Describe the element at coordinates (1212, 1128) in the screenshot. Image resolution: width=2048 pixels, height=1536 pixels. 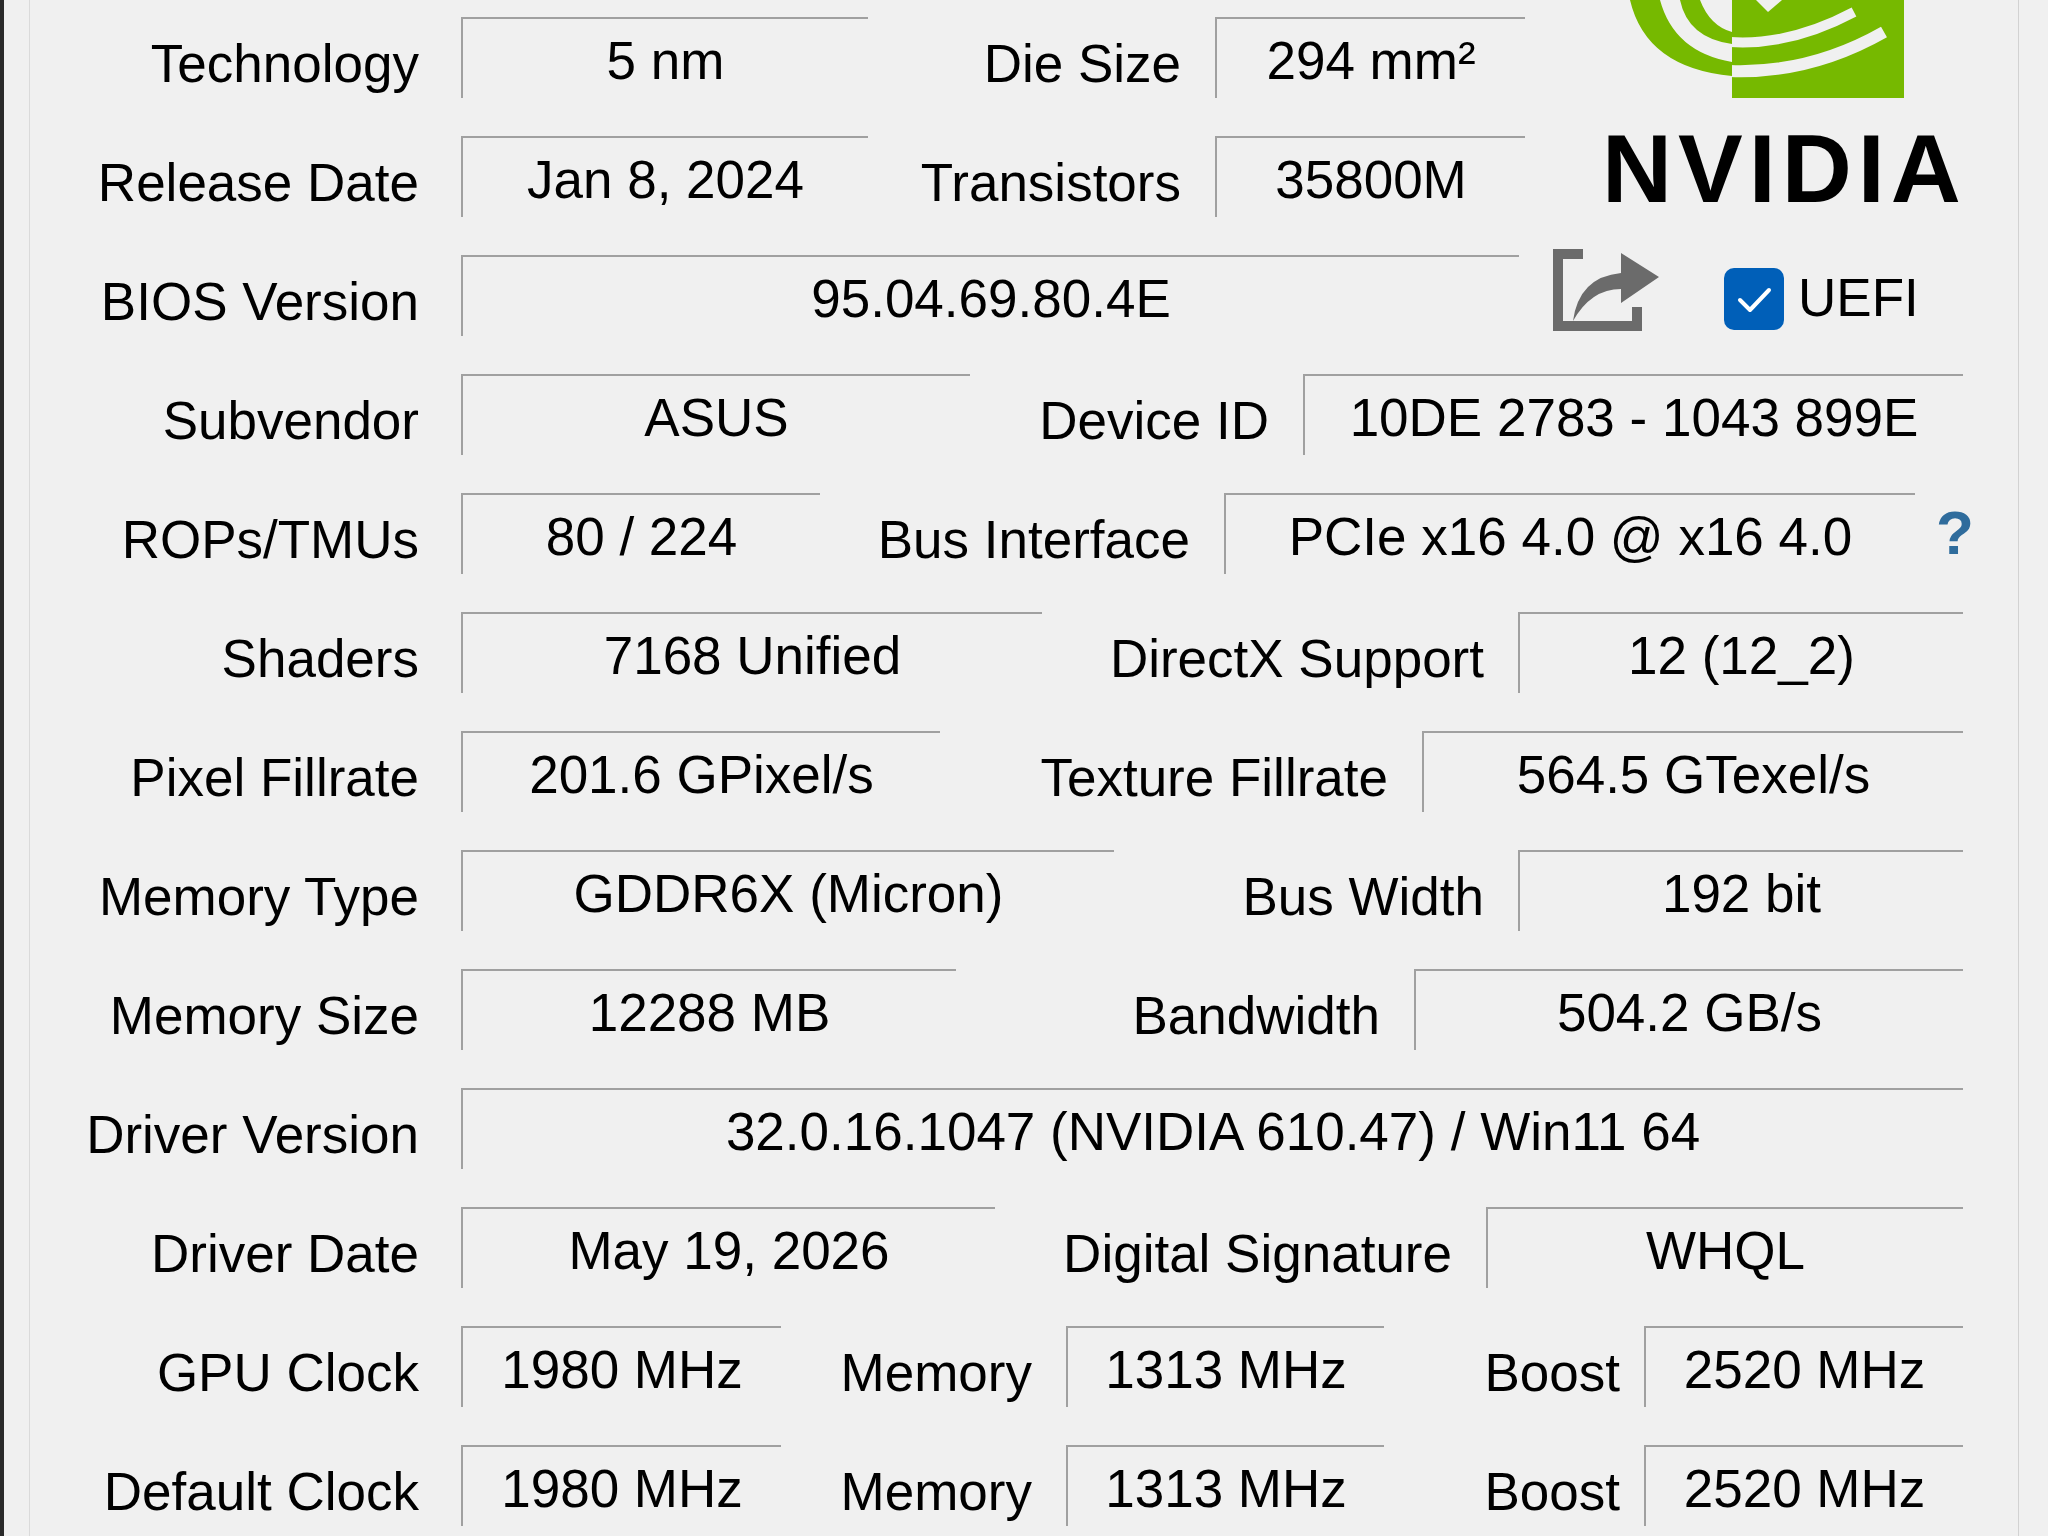
I see `readonly-field: 32.0.16.1047 (NVIDIA 610.47) / Win11 64` at that location.